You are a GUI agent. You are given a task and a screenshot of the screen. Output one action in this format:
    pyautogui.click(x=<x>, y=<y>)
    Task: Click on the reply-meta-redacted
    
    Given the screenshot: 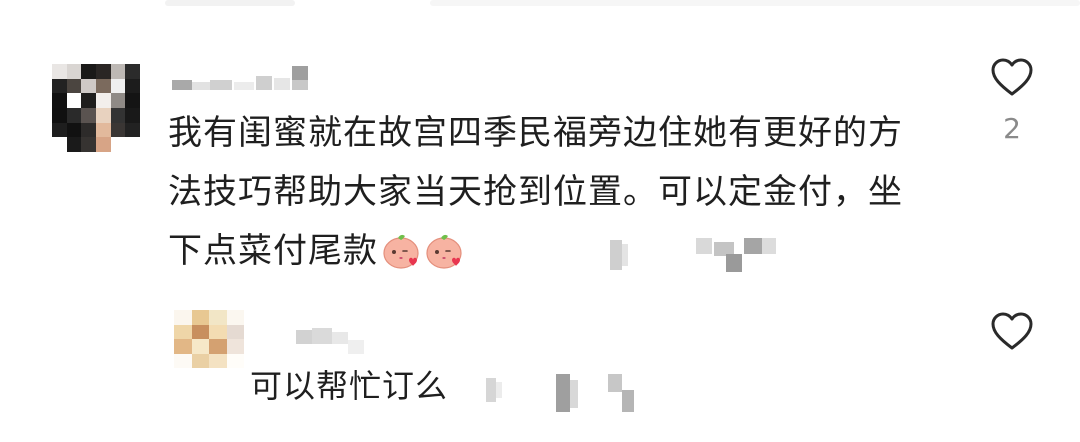 What is the action you would take?
    pyautogui.click(x=566, y=394)
    